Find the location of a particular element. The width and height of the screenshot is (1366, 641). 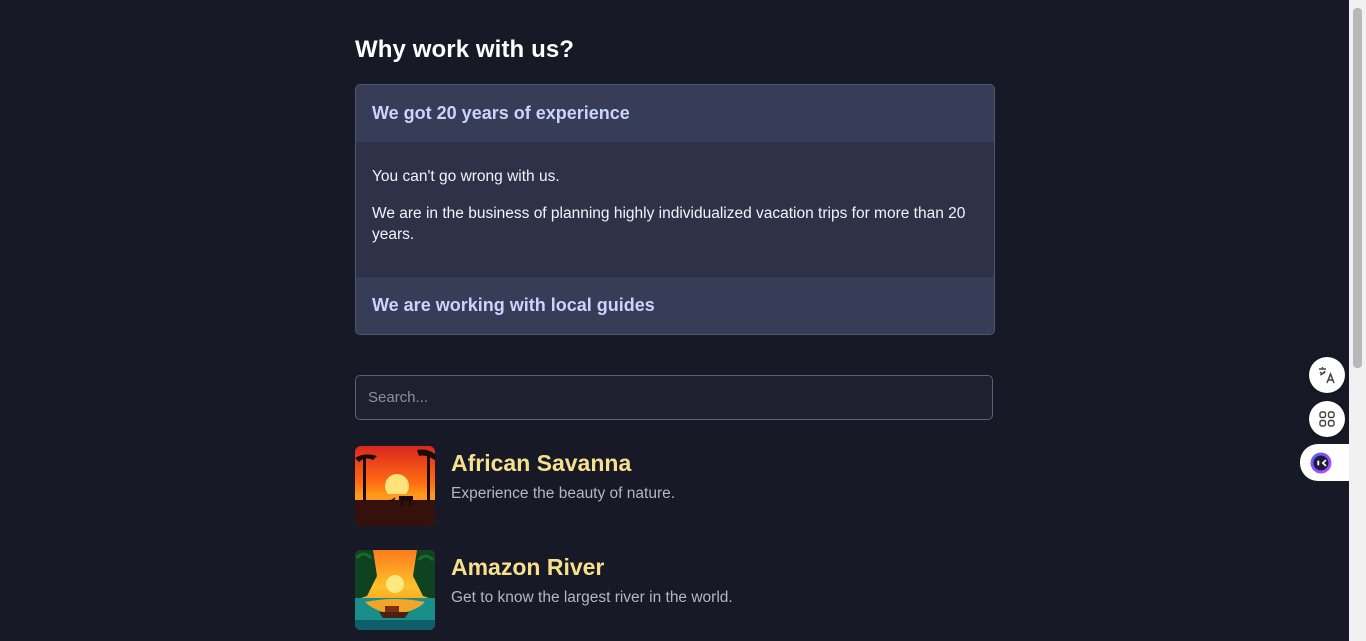

result-description: Experience the beauty of nature. is located at coordinates (563, 493).